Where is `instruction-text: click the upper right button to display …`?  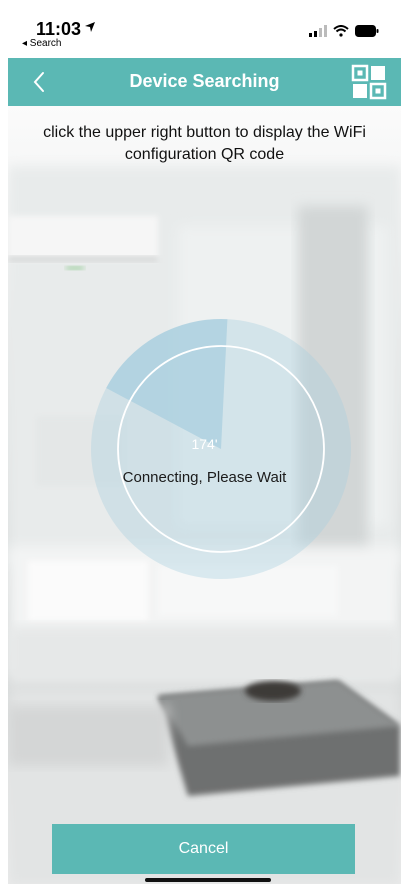
instruction-text: click the upper right button to display … is located at coordinates (204, 143).